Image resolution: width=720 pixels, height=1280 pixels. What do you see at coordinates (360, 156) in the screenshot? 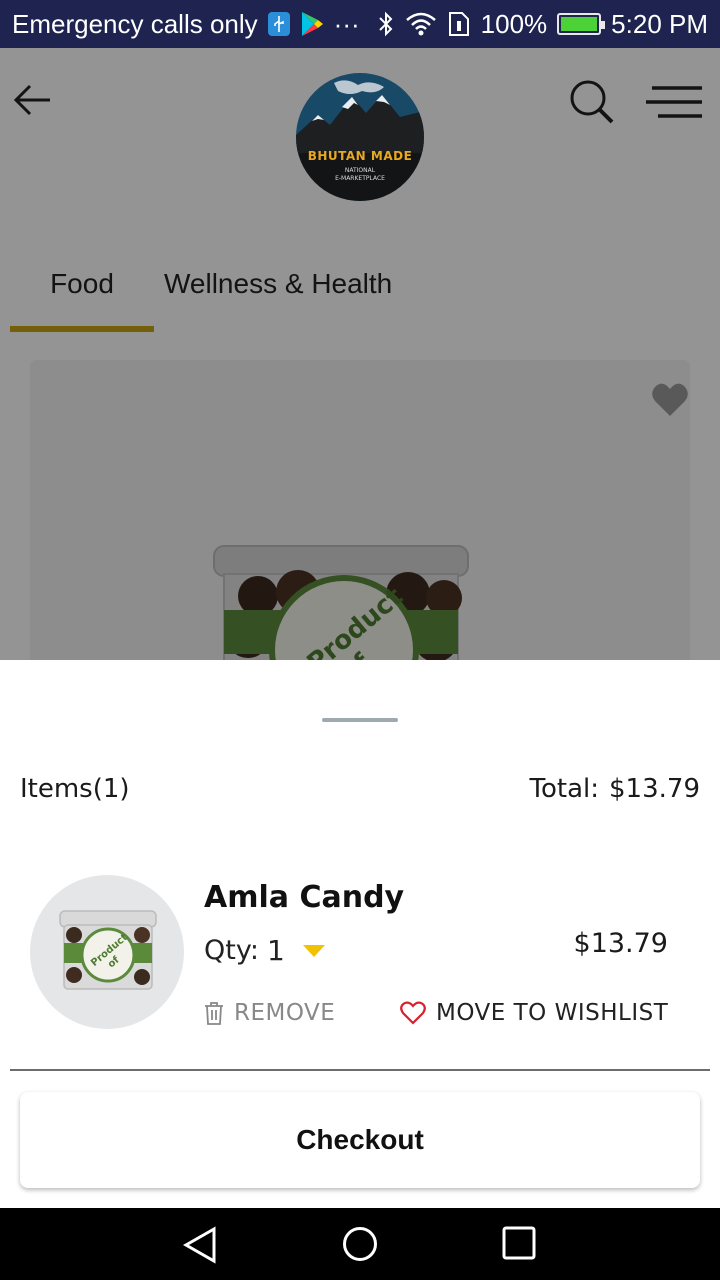
I see `logo-title: BHUTAN MADE` at bounding box center [360, 156].